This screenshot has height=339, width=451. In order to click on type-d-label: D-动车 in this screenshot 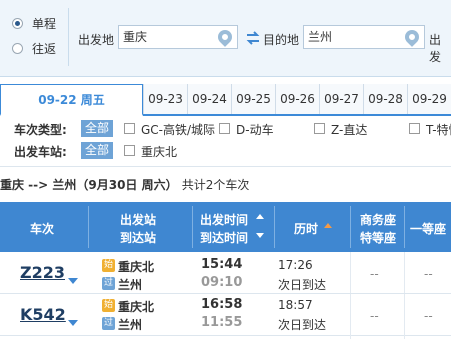, I will do `click(255, 129)`.